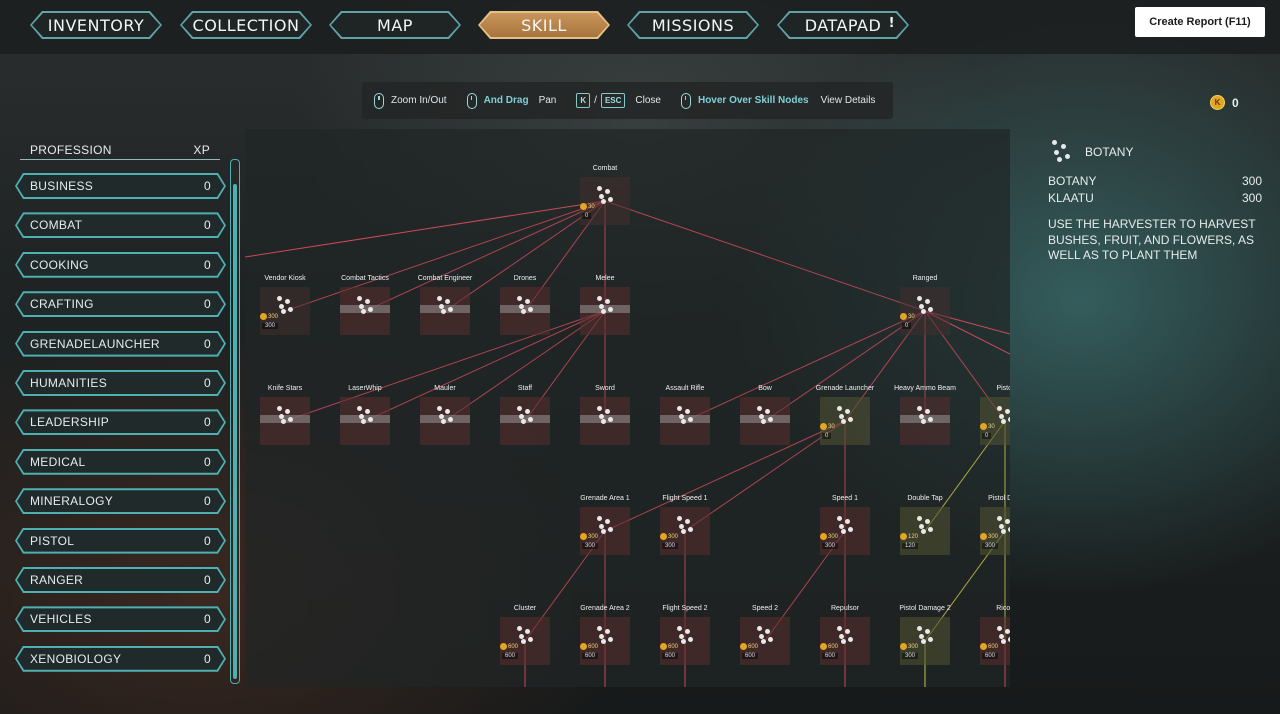 This screenshot has height=714, width=1280. Describe the element at coordinates (995, 415) in the screenshot. I see `skill-node-pistol: Pistol 30 0` at that location.